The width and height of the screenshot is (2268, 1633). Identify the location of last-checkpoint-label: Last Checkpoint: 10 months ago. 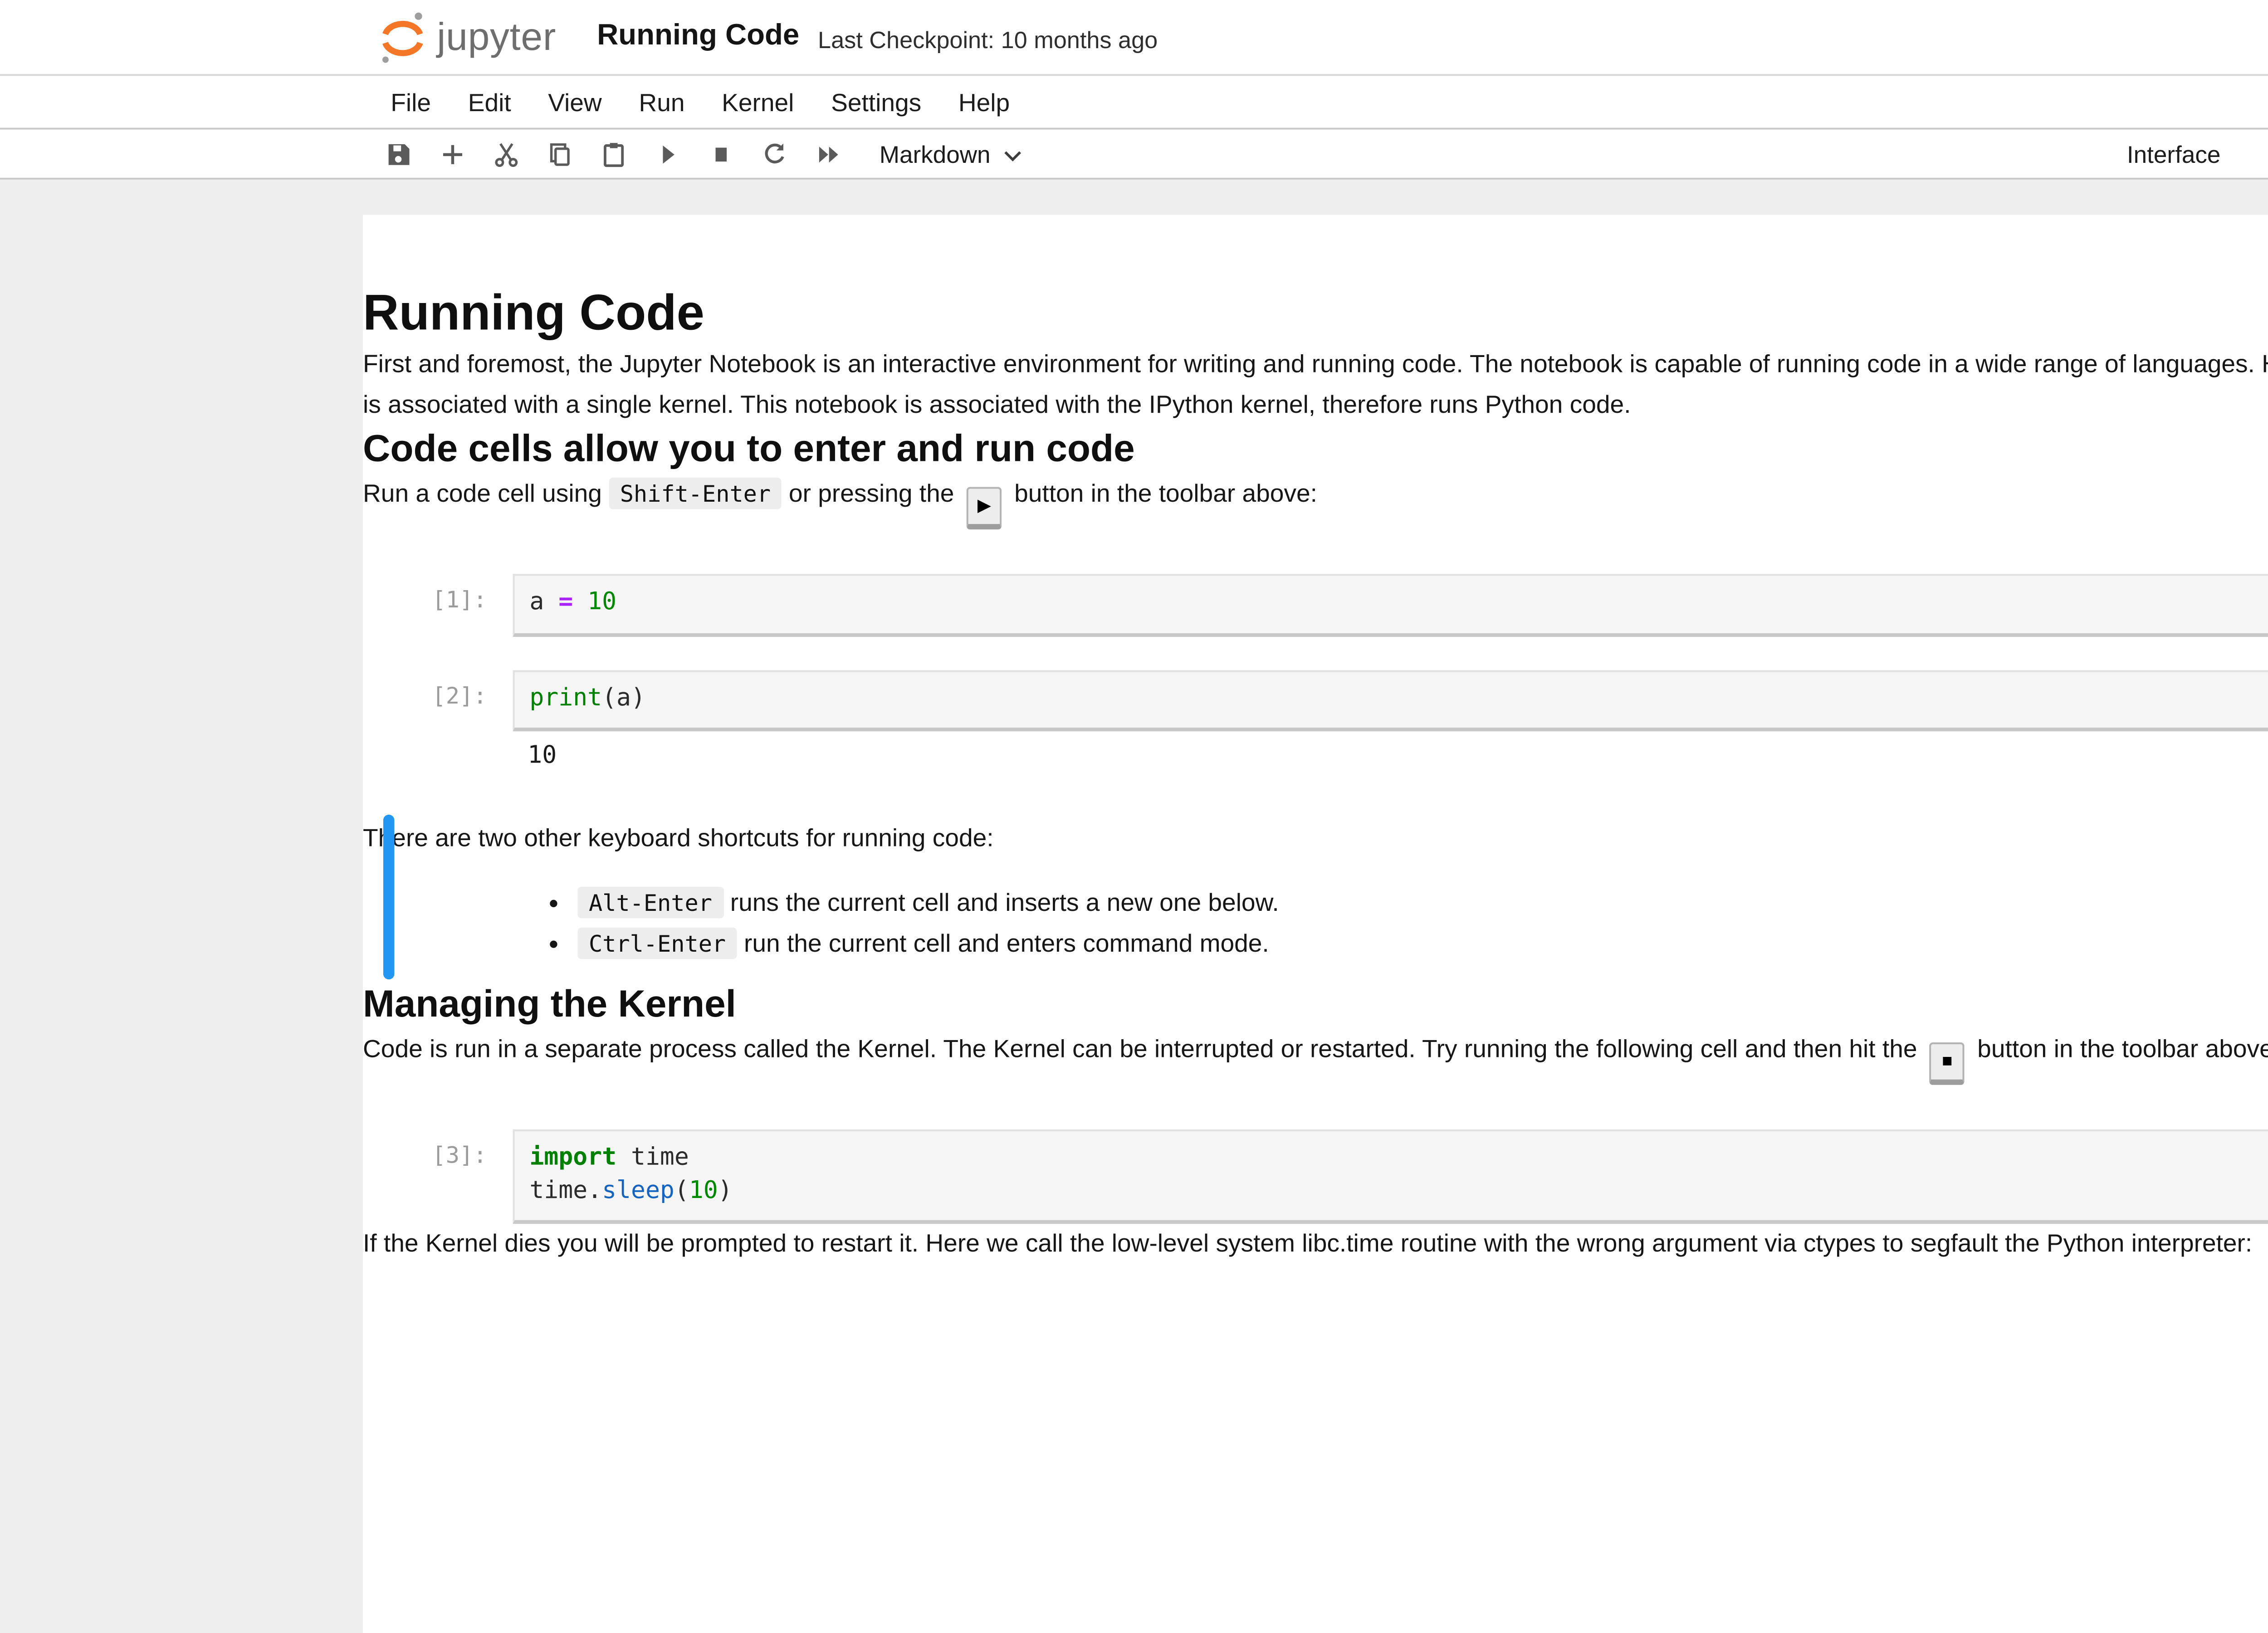
(988, 39).